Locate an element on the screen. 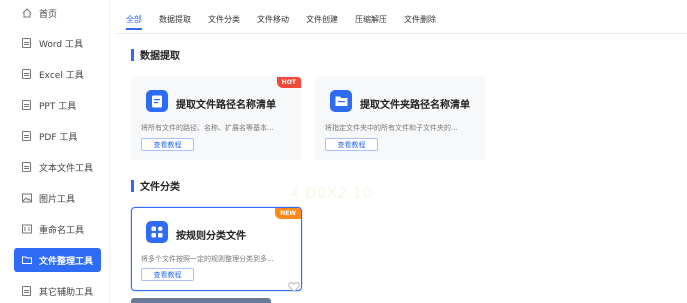  active-tab-indicator is located at coordinates (134, 29).